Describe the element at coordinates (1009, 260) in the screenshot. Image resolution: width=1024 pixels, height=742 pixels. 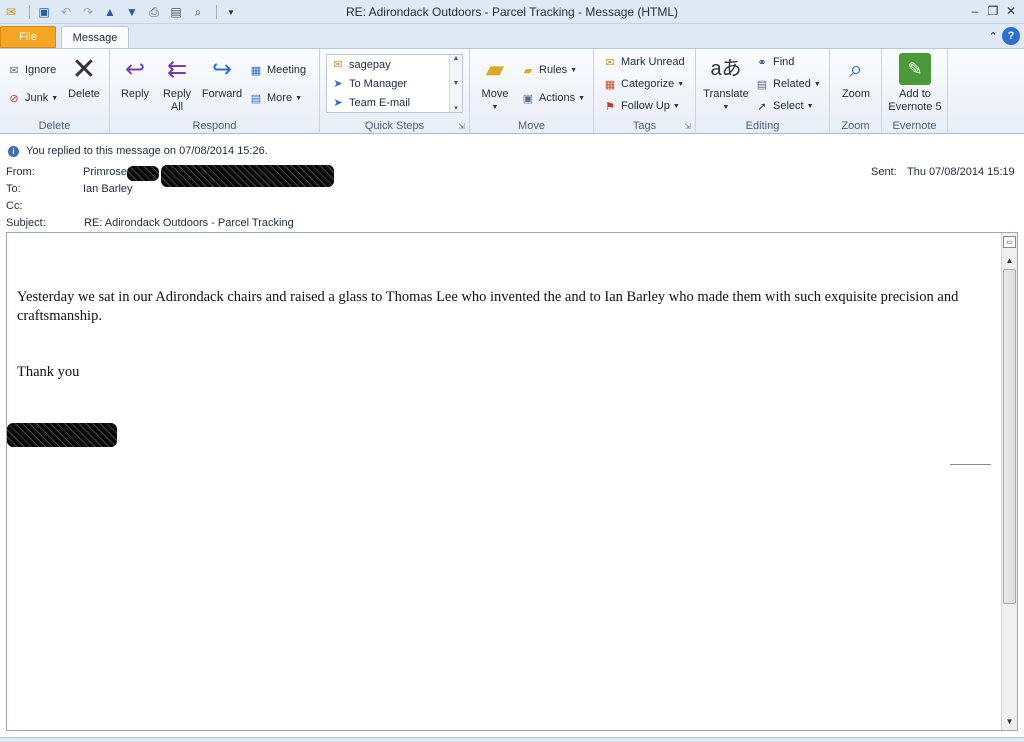
I see `scroll-up-icon: ▲` at that location.